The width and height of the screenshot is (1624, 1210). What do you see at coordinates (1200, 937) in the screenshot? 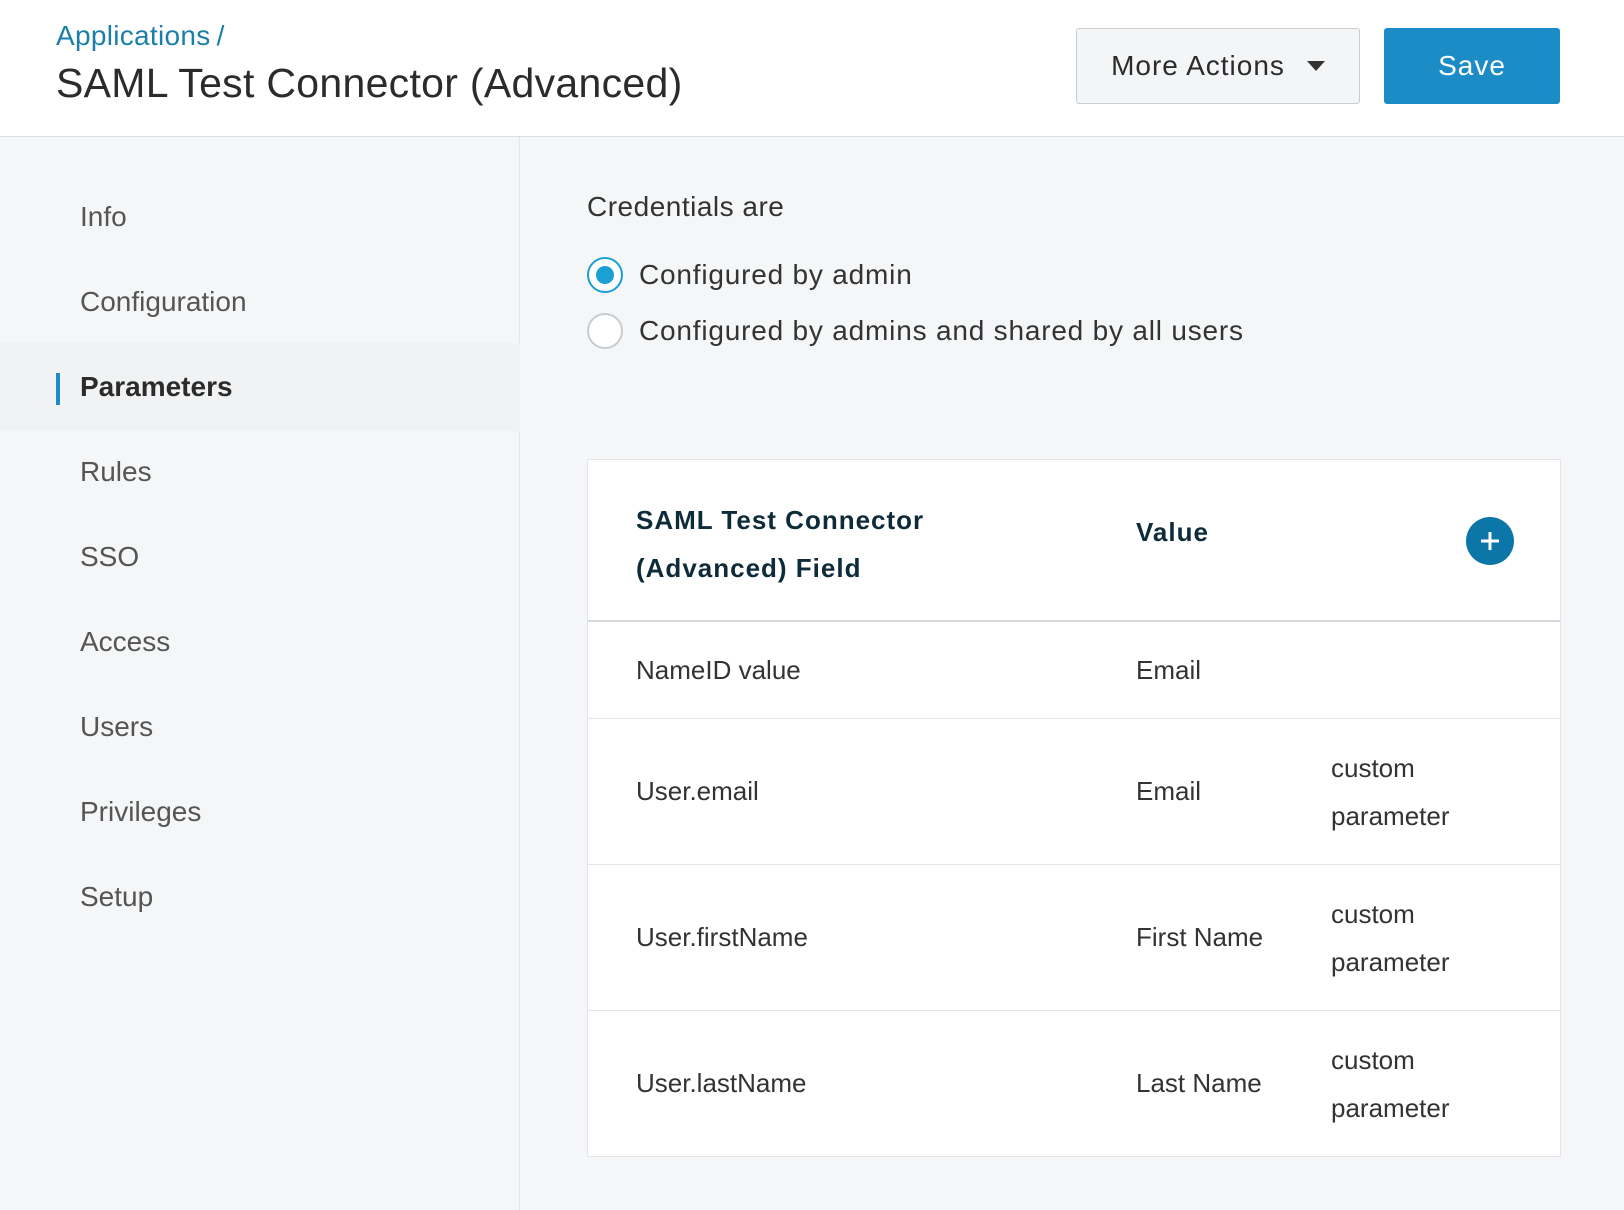
I see `cell-value: First Name` at bounding box center [1200, 937].